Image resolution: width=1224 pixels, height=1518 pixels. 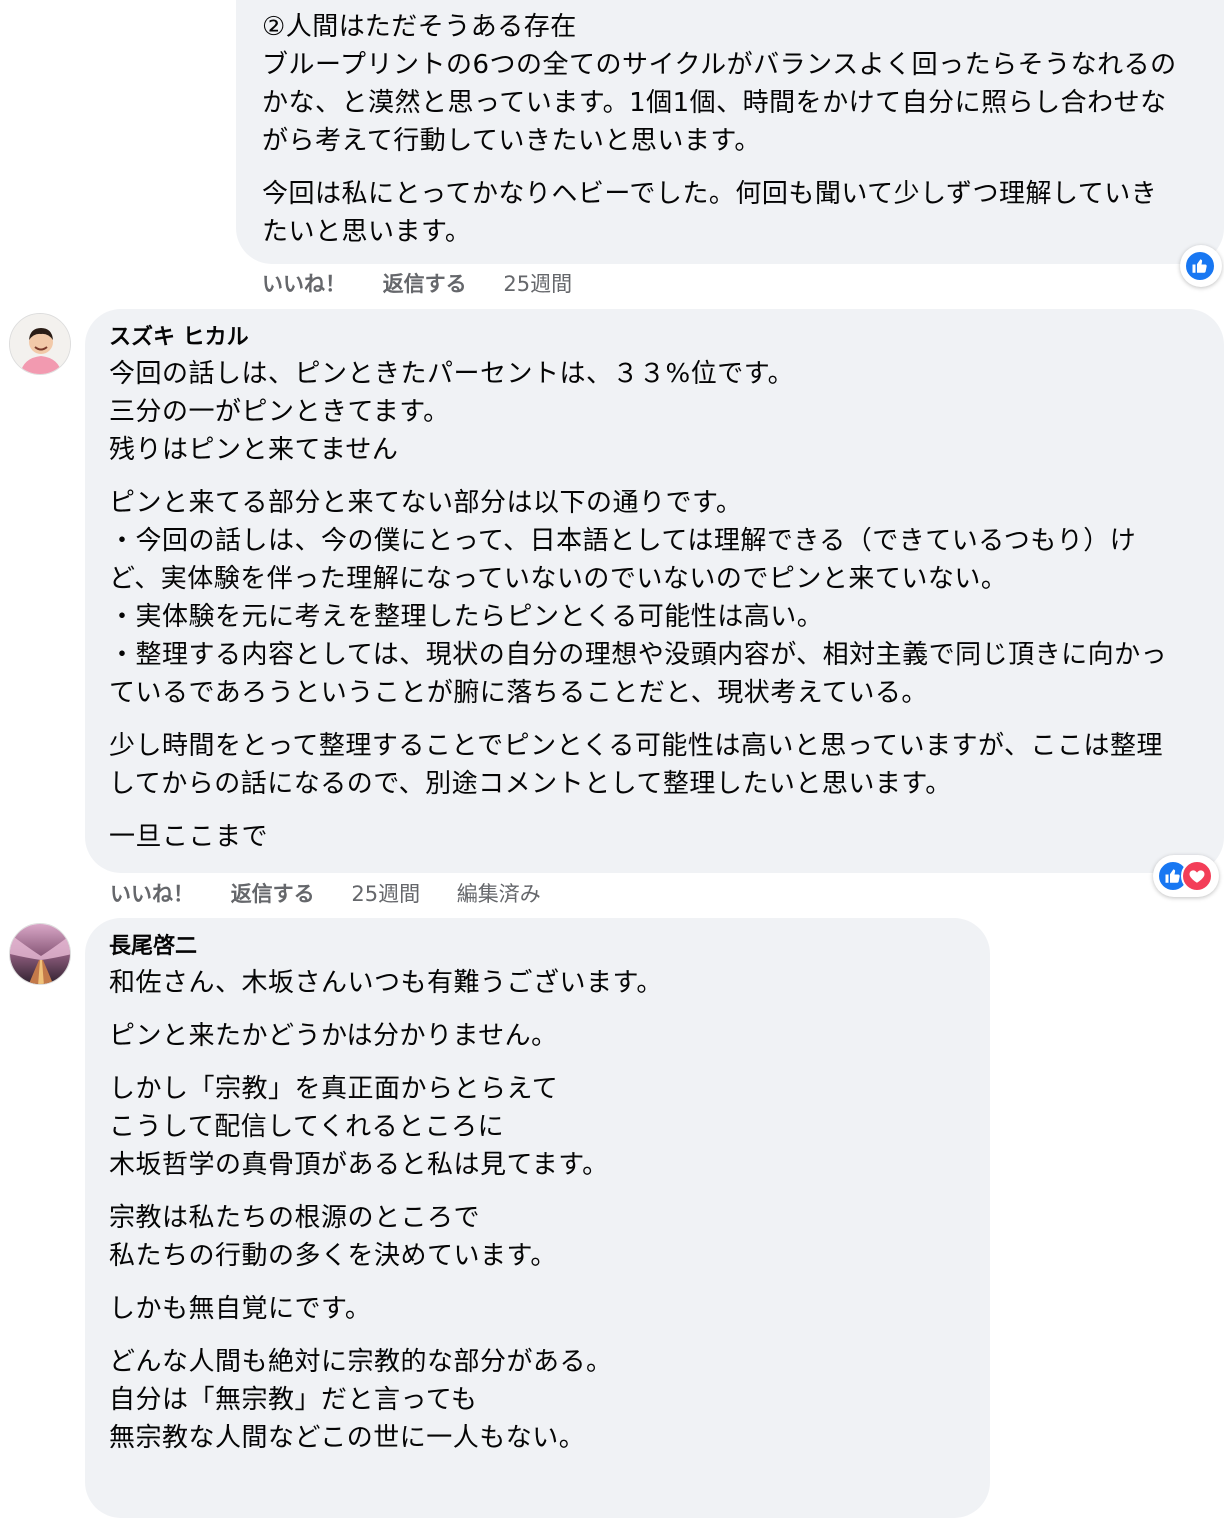 What do you see at coordinates (333, 1036) in the screenshot?
I see `text-line: ピンと来たかどうかは分かりません。` at bounding box center [333, 1036].